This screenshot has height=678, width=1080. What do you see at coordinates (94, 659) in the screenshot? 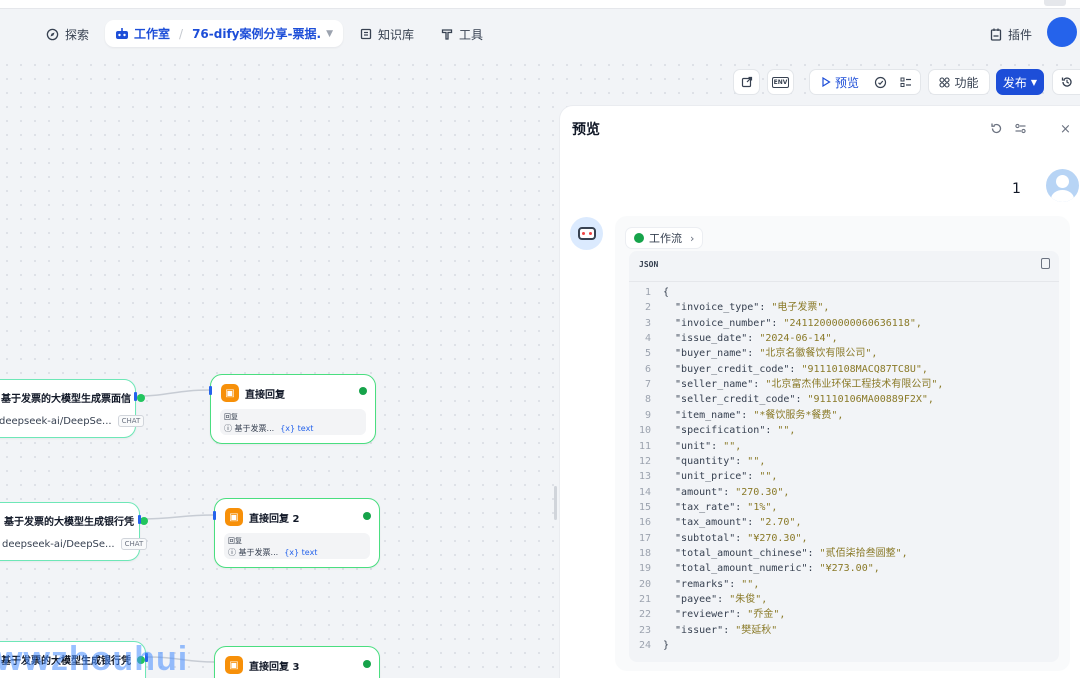
I see `watermark: wwzhouhui` at bounding box center [94, 659].